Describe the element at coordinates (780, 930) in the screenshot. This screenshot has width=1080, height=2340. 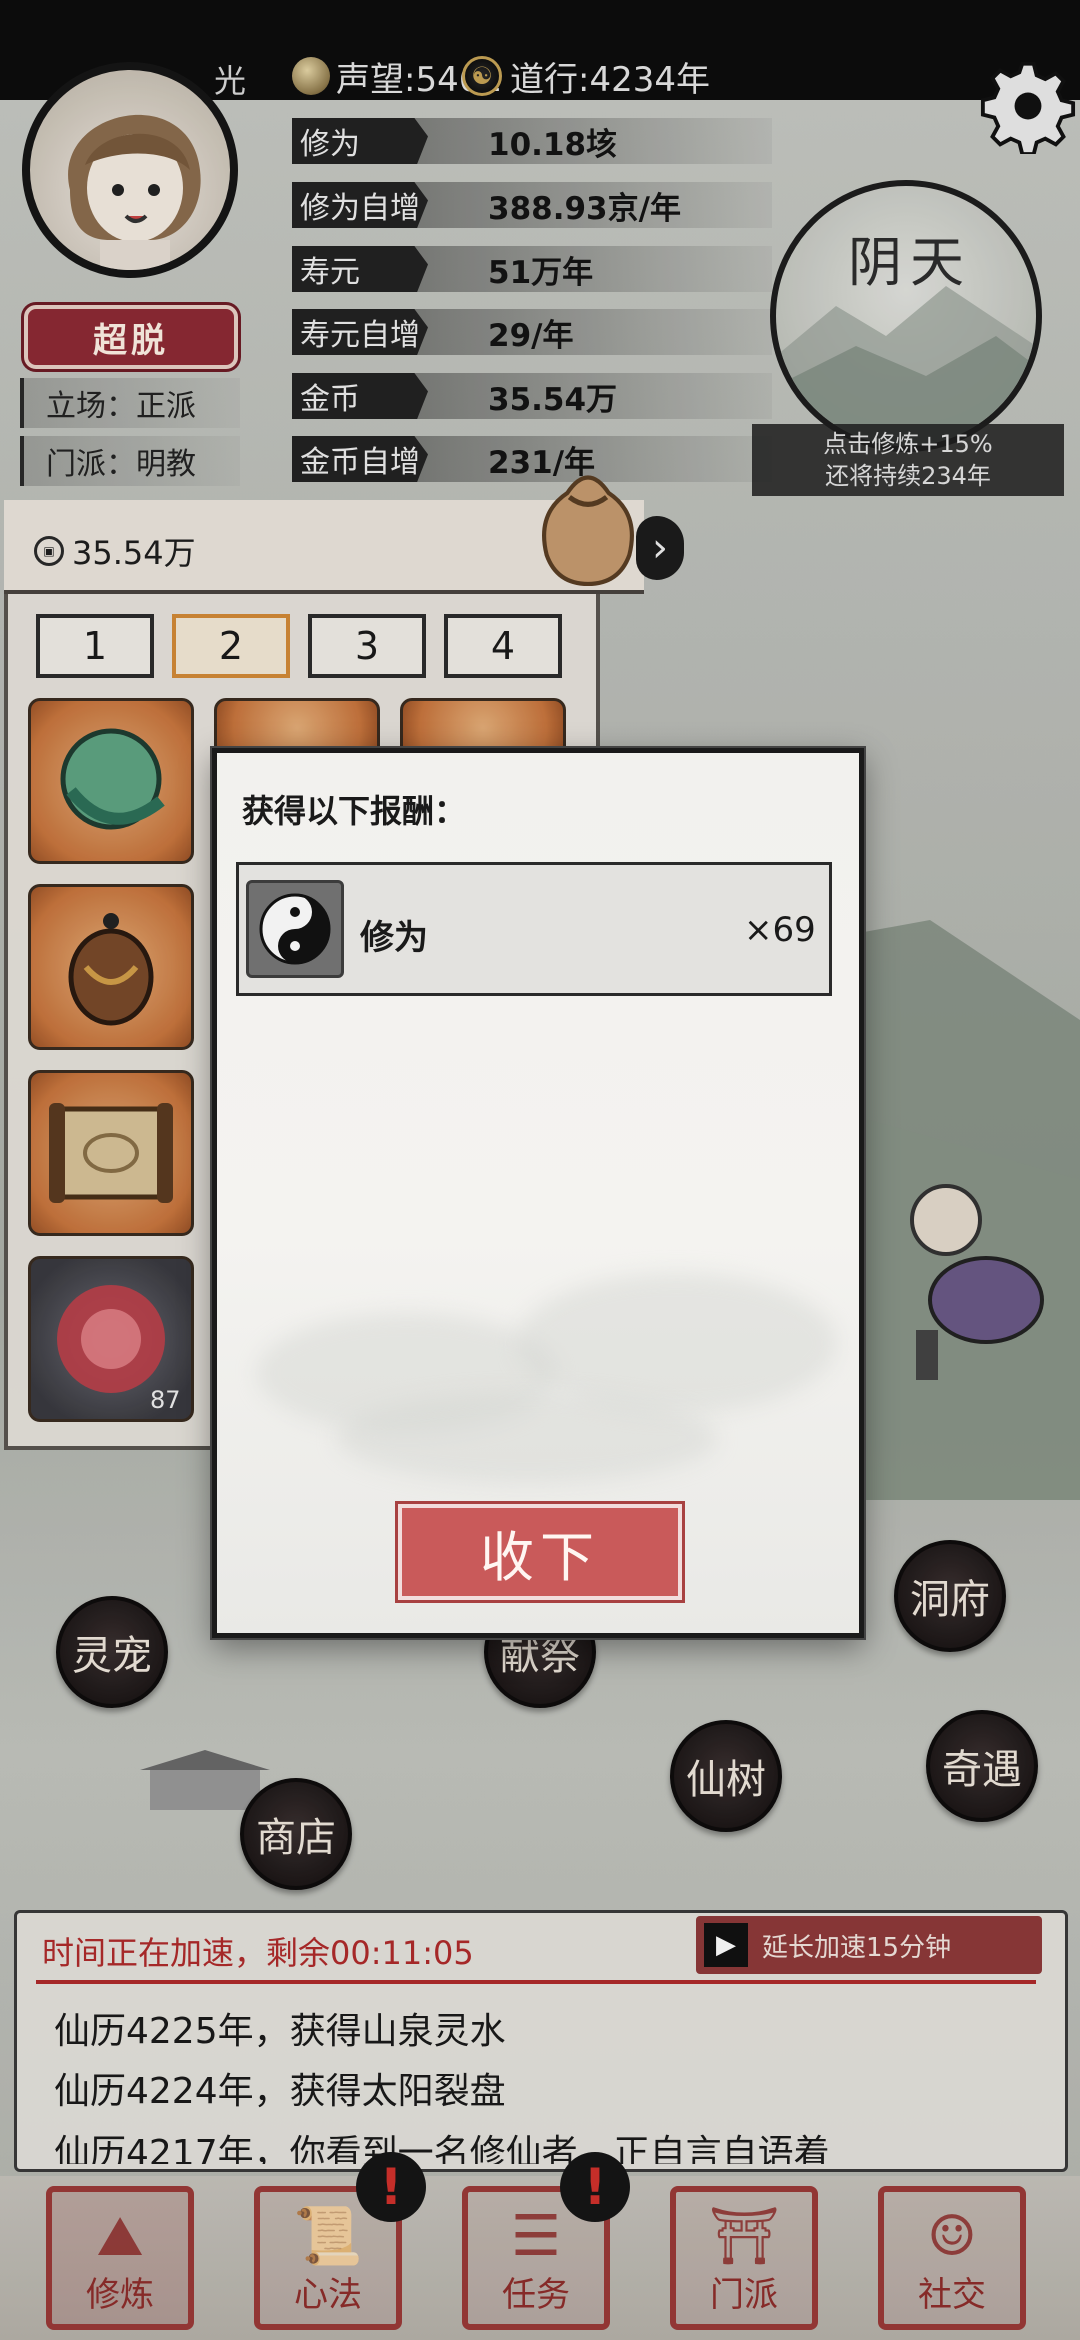
I see `reward-quantity: ×69` at that location.